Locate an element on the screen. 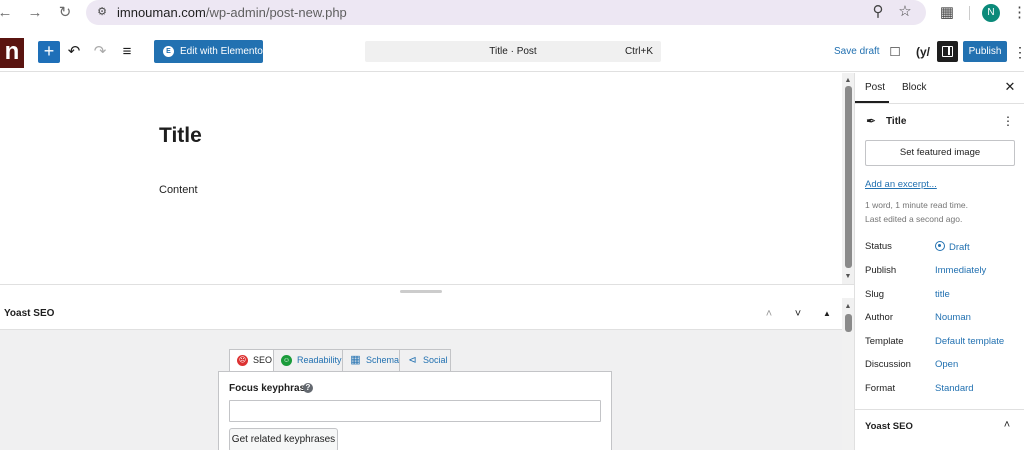 The image size is (1024, 450). sidebar-yoast-title: Yoast SEO is located at coordinates (889, 426).